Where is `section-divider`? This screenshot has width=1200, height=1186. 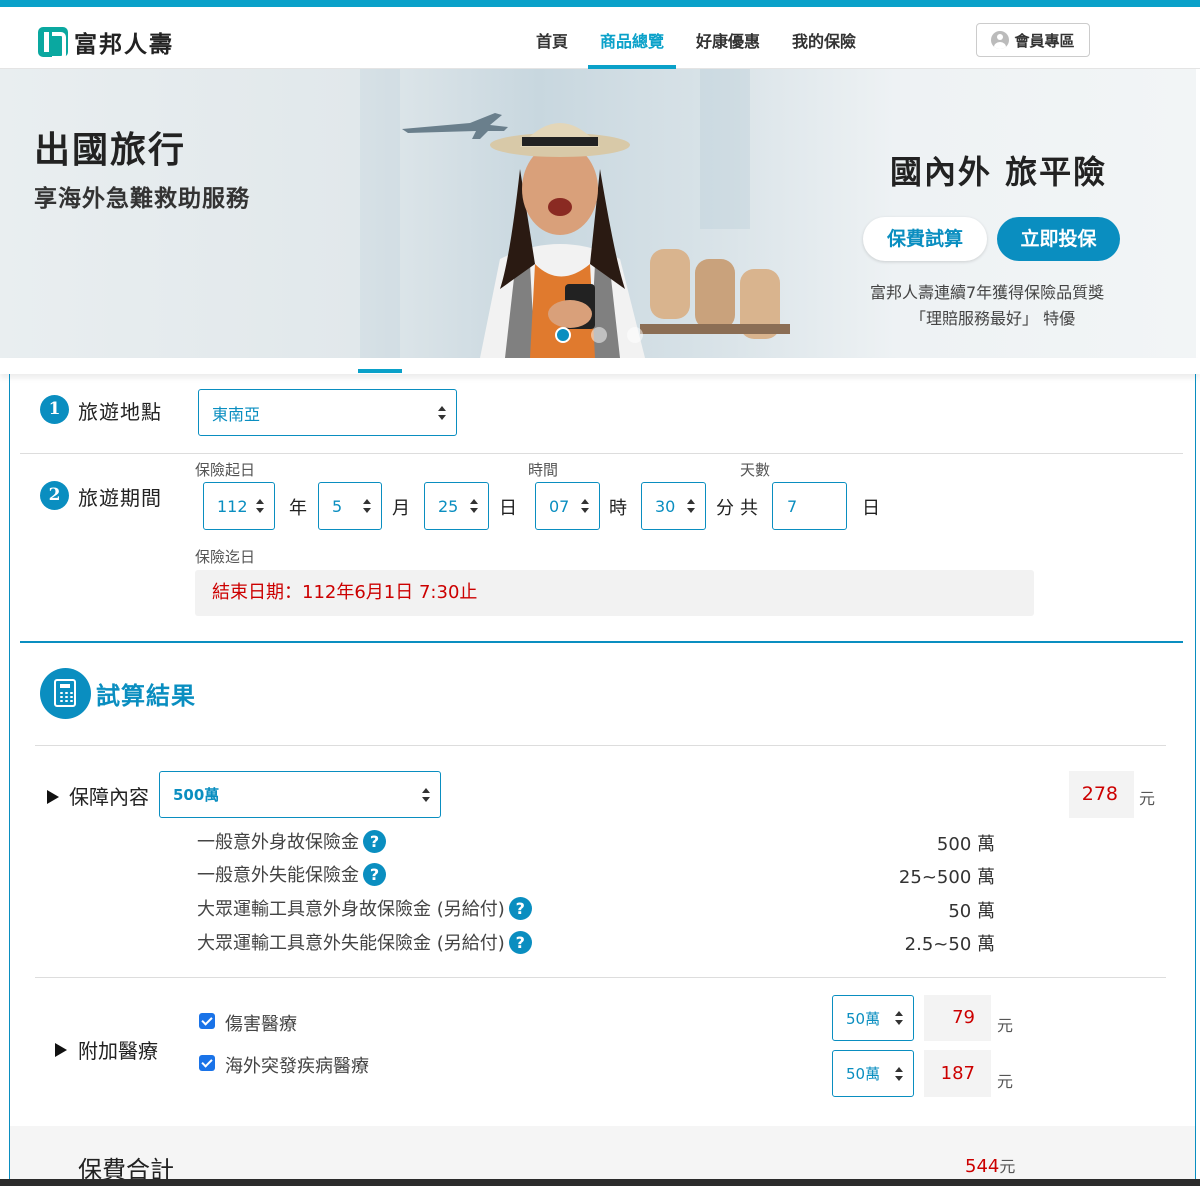
section-divider is located at coordinates (601, 642).